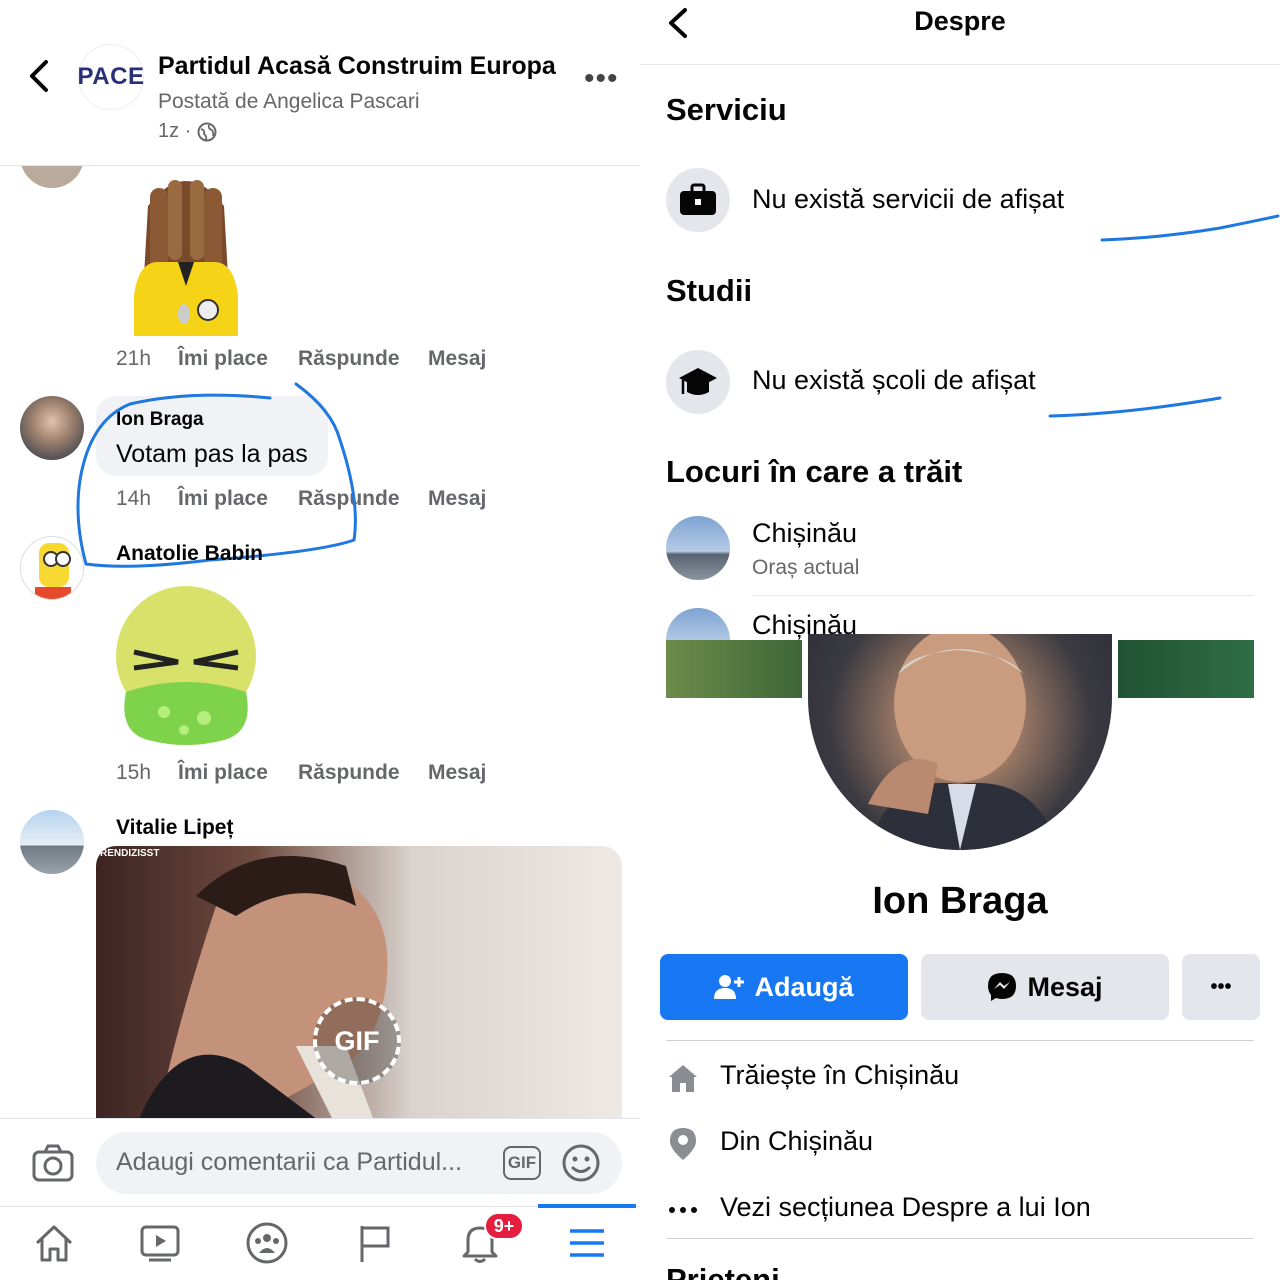 This screenshot has width=1280, height=1280. What do you see at coordinates (40, 76) in the screenshot?
I see `back-arrow-icon` at bounding box center [40, 76].